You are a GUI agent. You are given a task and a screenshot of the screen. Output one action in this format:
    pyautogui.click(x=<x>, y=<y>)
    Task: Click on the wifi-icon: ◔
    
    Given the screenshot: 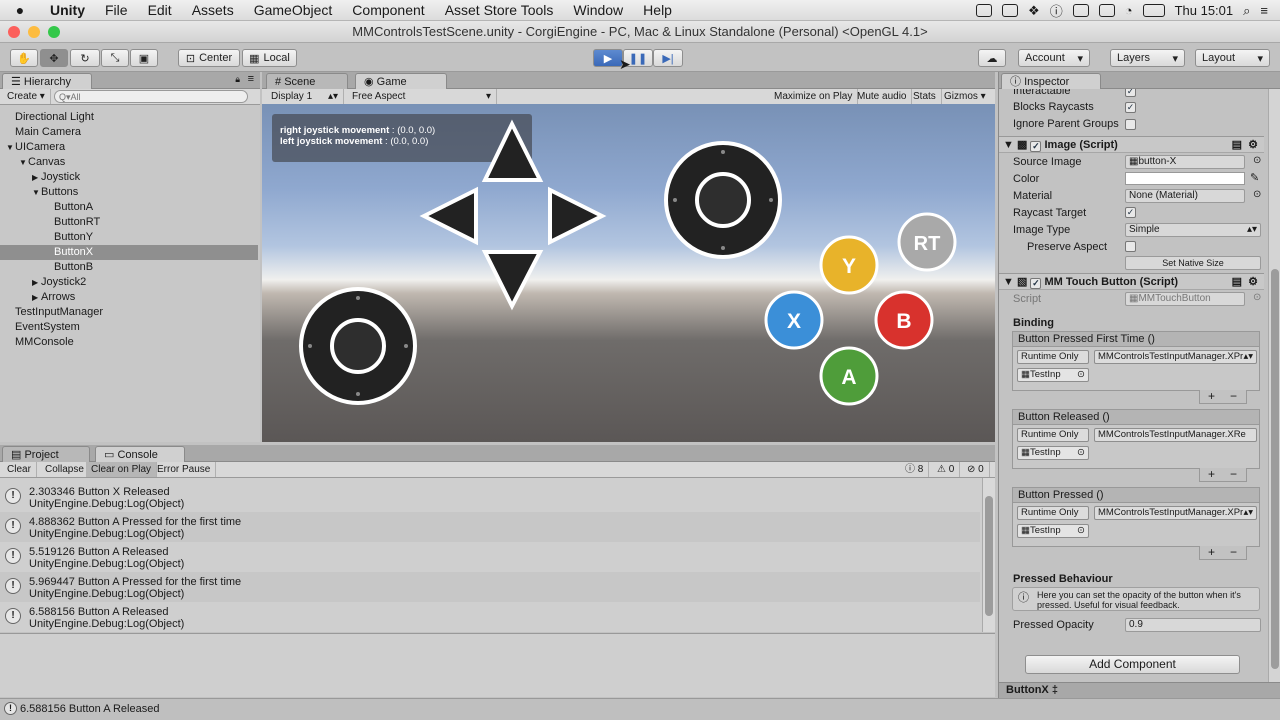 What is the action you would take?
    pyautogui.click(x=1129, y=10)
    